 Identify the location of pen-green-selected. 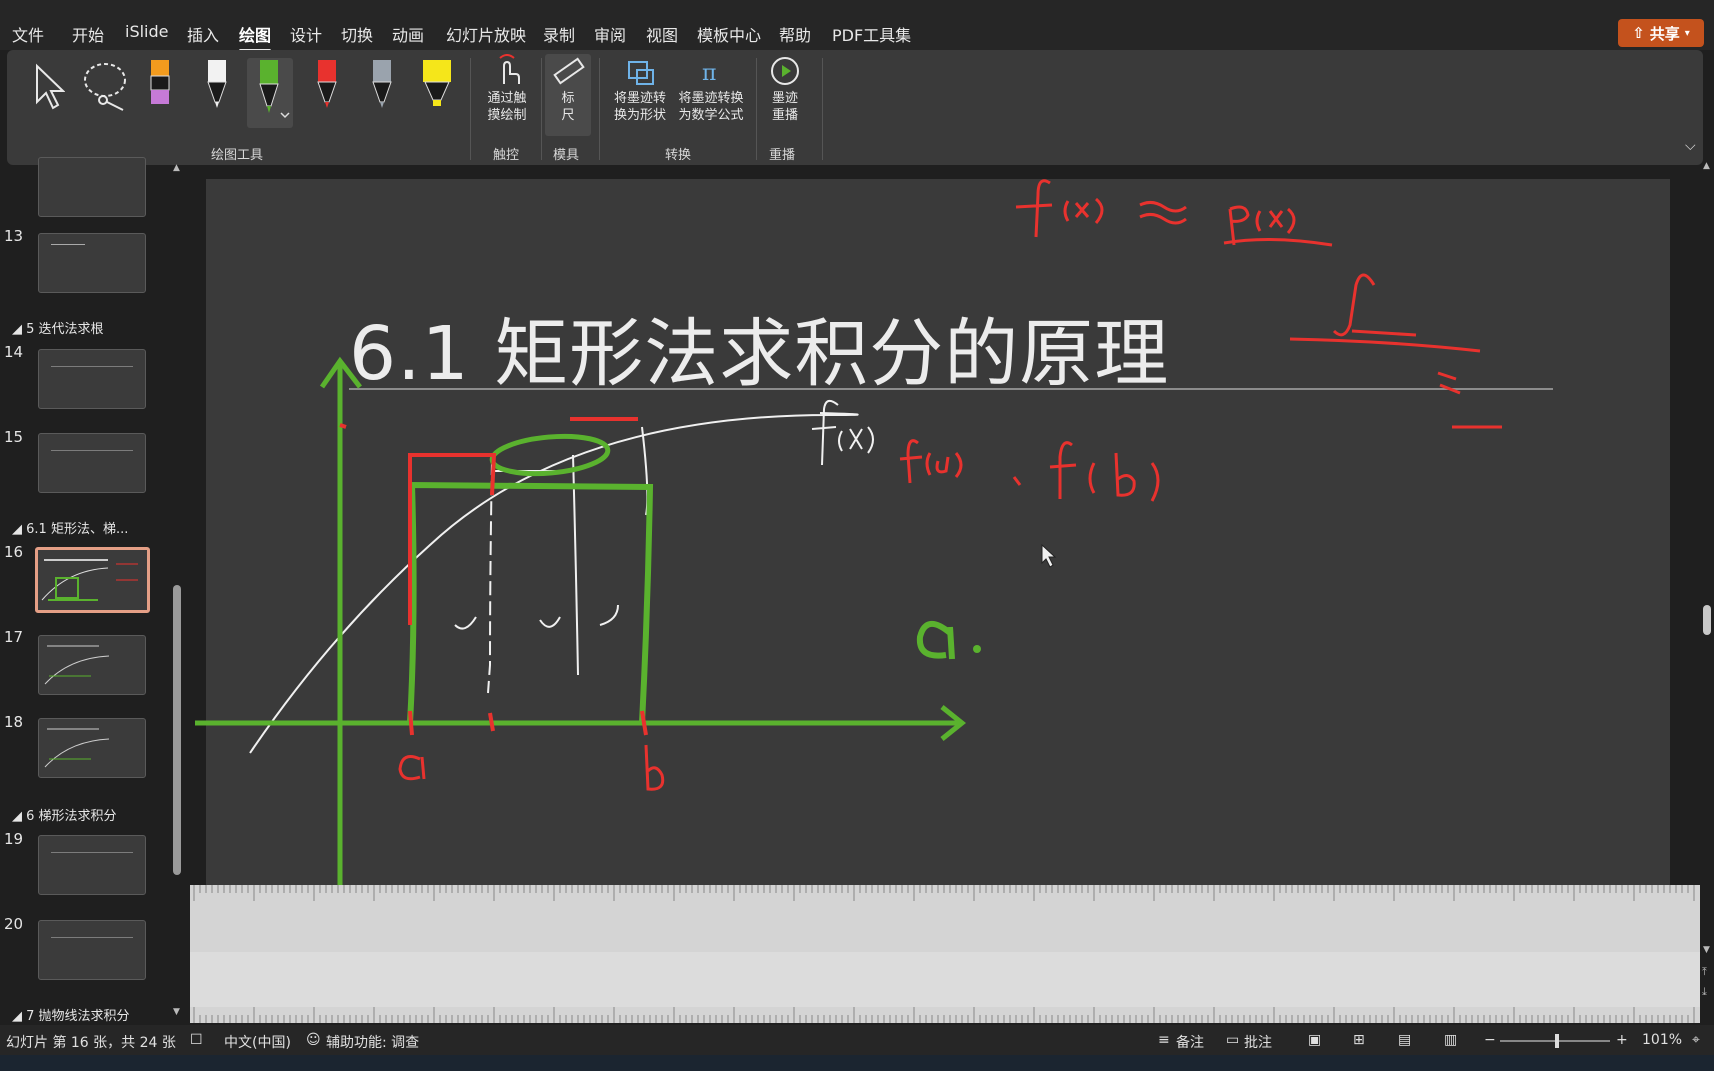
(270, 93).